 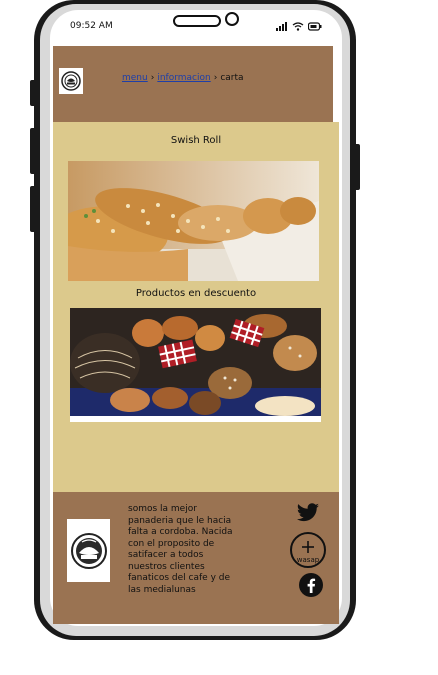 I want to click on breadcrumb-link-informacion: informacion, so click(x=183, y=78).